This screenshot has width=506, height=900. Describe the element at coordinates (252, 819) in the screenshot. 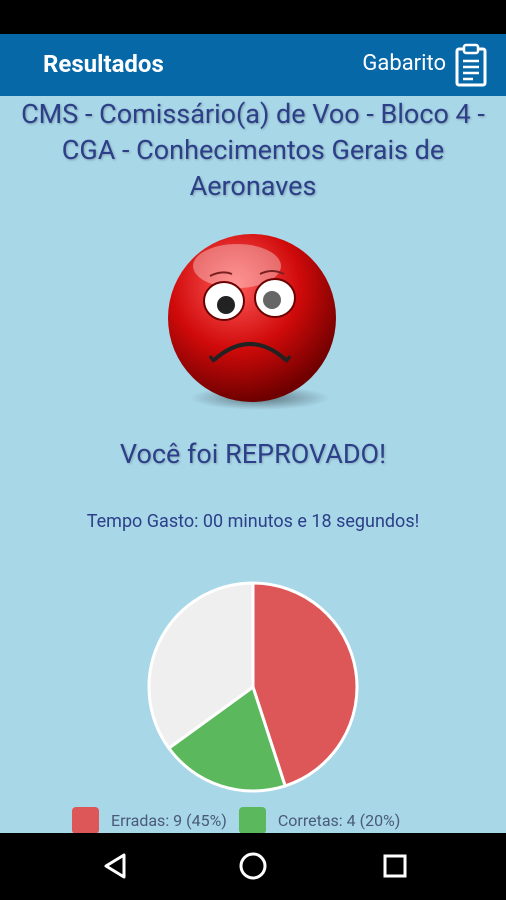

I see `legend-swatch-corretas` at that location.